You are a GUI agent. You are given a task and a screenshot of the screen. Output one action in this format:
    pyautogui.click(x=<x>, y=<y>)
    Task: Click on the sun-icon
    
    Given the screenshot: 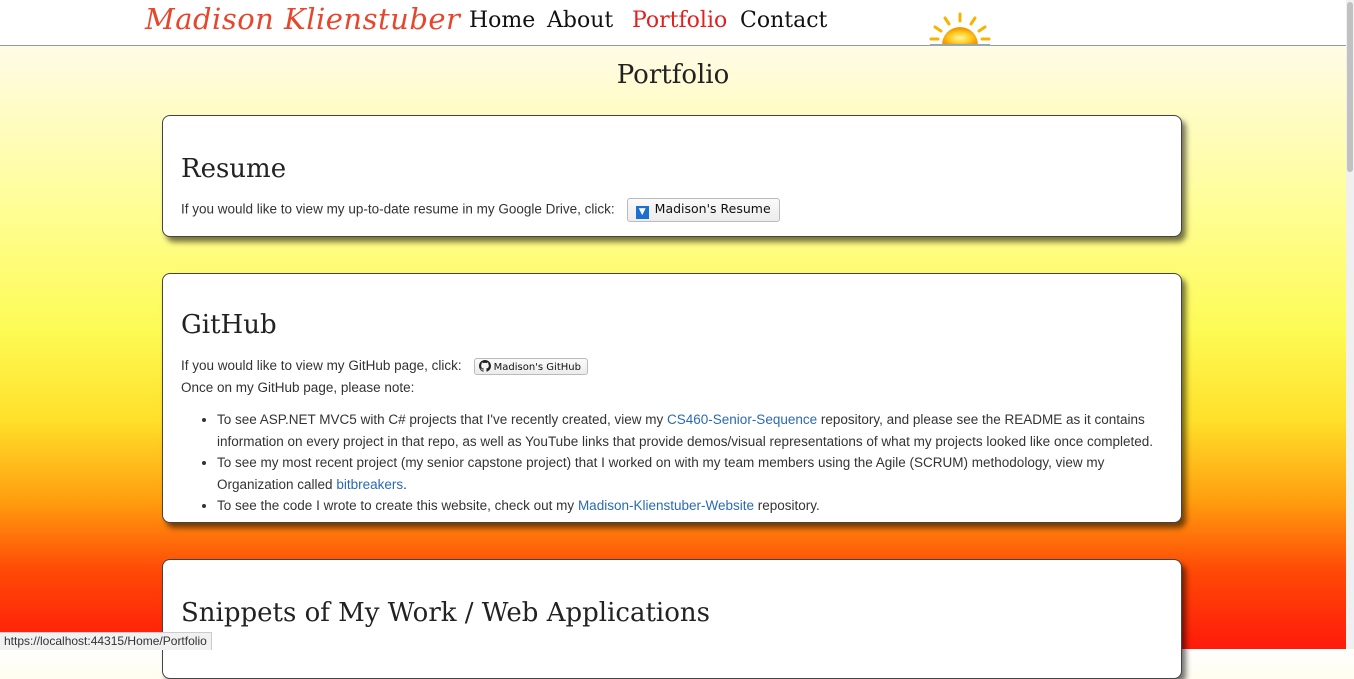 What is the action you would take?
    pyautogui.click(x=960, y=29)
    